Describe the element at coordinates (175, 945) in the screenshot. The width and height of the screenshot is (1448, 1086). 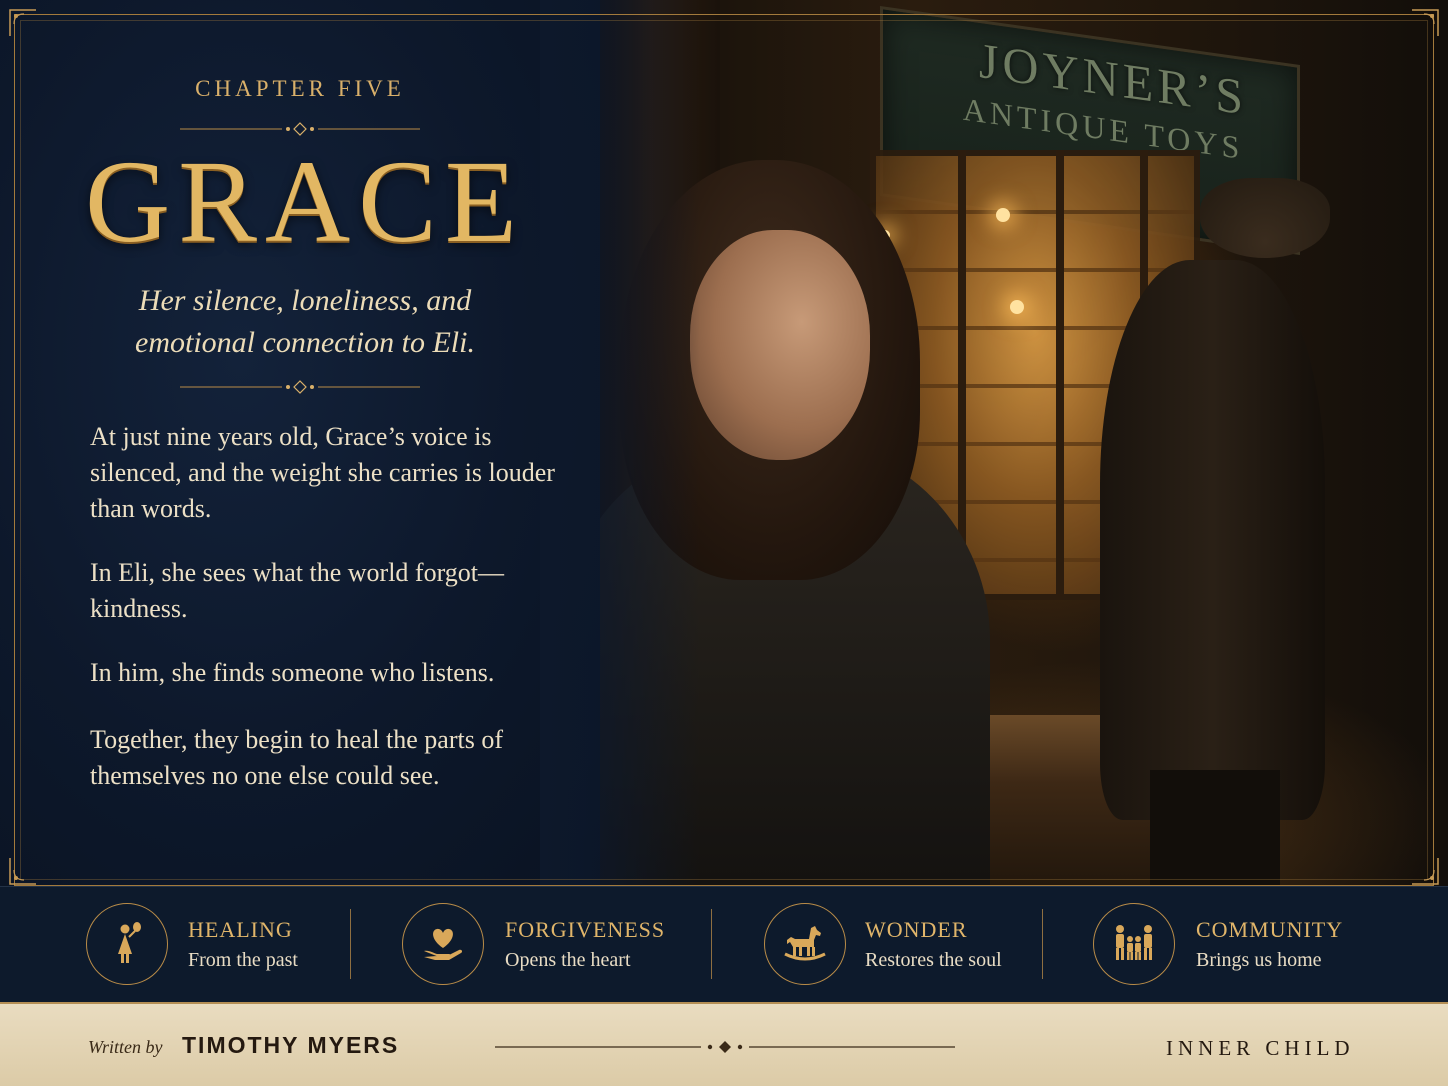
I see `value-healing: HEALING From the past` at that location.